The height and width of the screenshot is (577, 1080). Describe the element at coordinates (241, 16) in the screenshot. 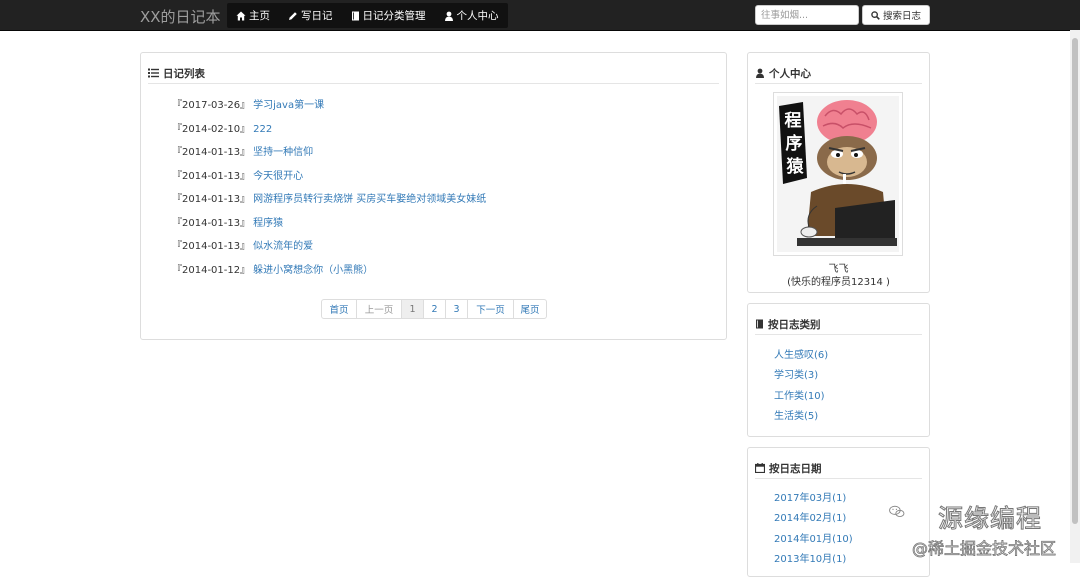

I see `home-icon` at that location.